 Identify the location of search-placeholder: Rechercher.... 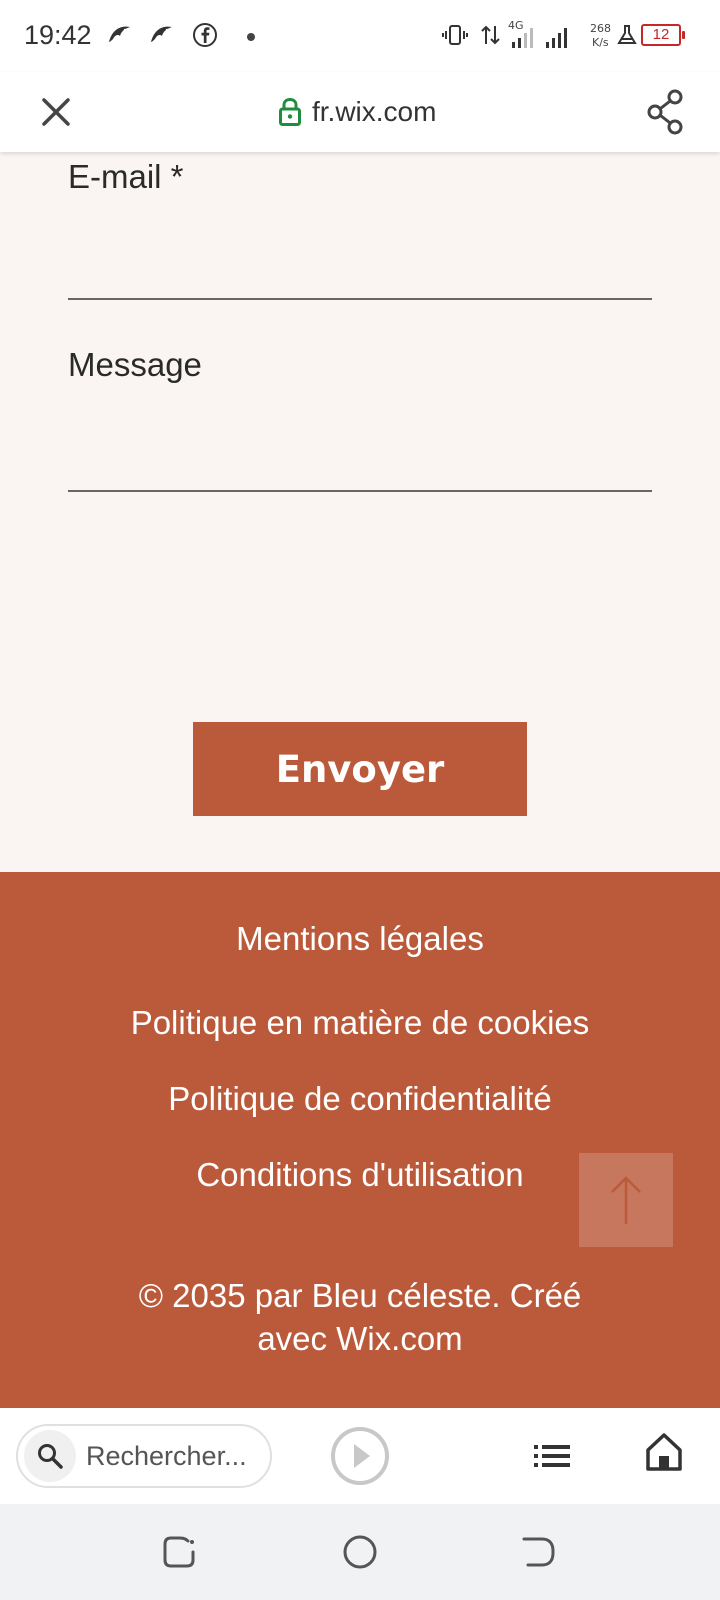
(166, 1455).